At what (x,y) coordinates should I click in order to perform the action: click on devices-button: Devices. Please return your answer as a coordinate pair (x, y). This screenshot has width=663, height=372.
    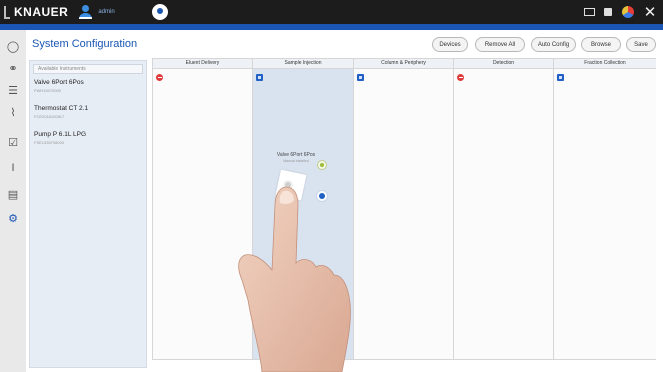
    Looking at the image, I should click on (450, 44).